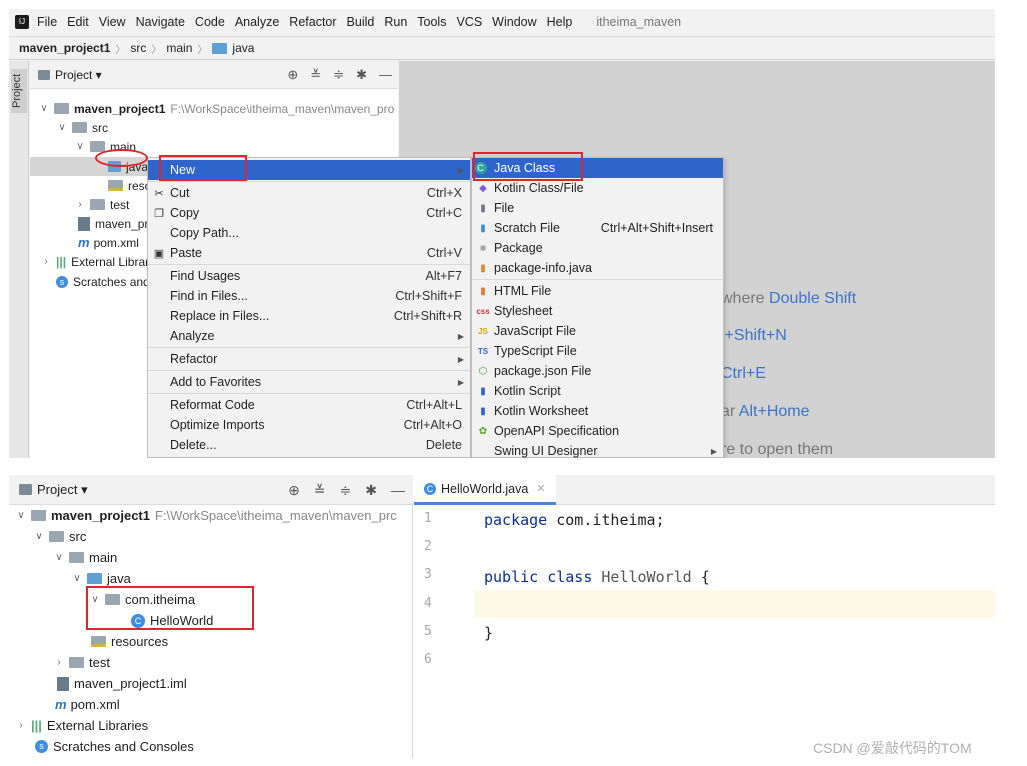 The image size is (1027, 766). I want to click on submenu-item-html: ▮ HTML File, so click(597, 291).